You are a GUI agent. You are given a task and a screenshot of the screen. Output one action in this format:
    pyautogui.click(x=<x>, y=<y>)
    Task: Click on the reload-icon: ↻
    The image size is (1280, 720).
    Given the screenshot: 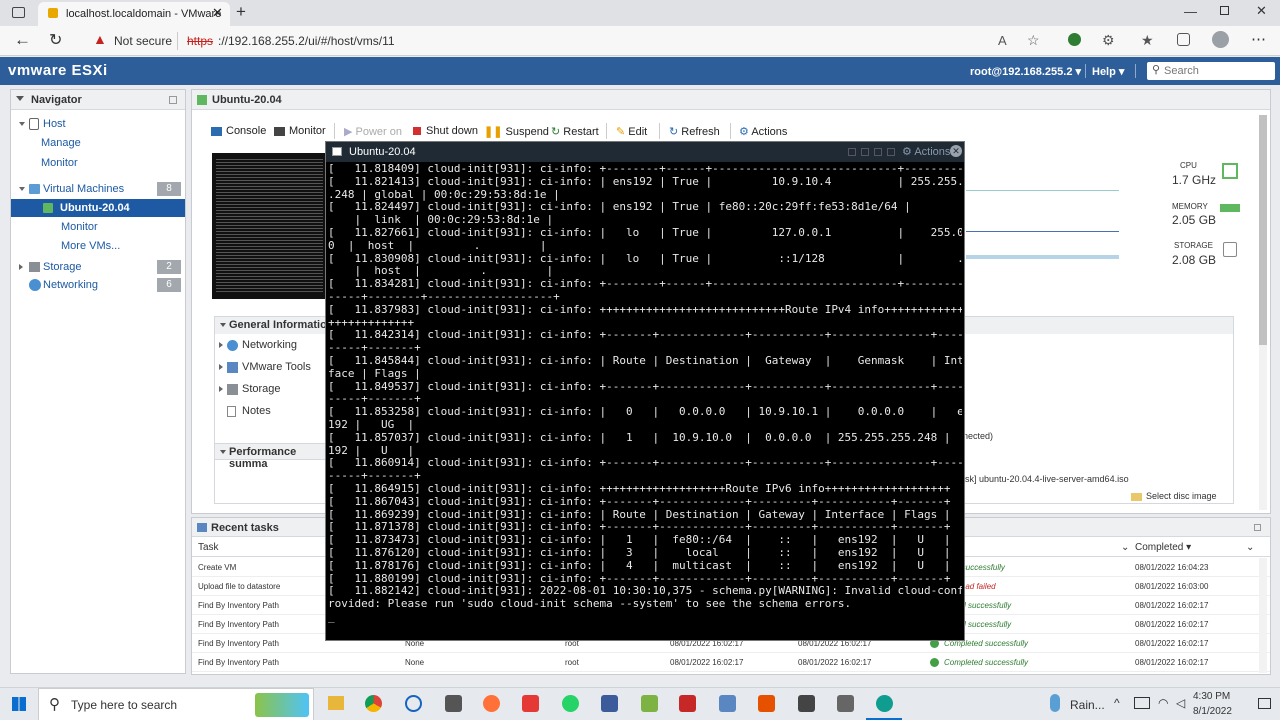 What is the action you would take?
    pyautogui.click(x=55, y=40)
    